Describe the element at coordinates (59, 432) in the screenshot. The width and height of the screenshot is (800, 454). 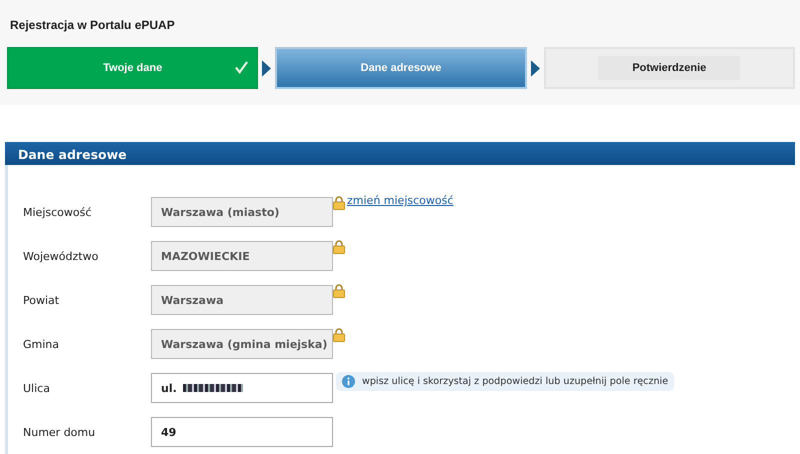
I see `field-label: Numer domu` at that location.